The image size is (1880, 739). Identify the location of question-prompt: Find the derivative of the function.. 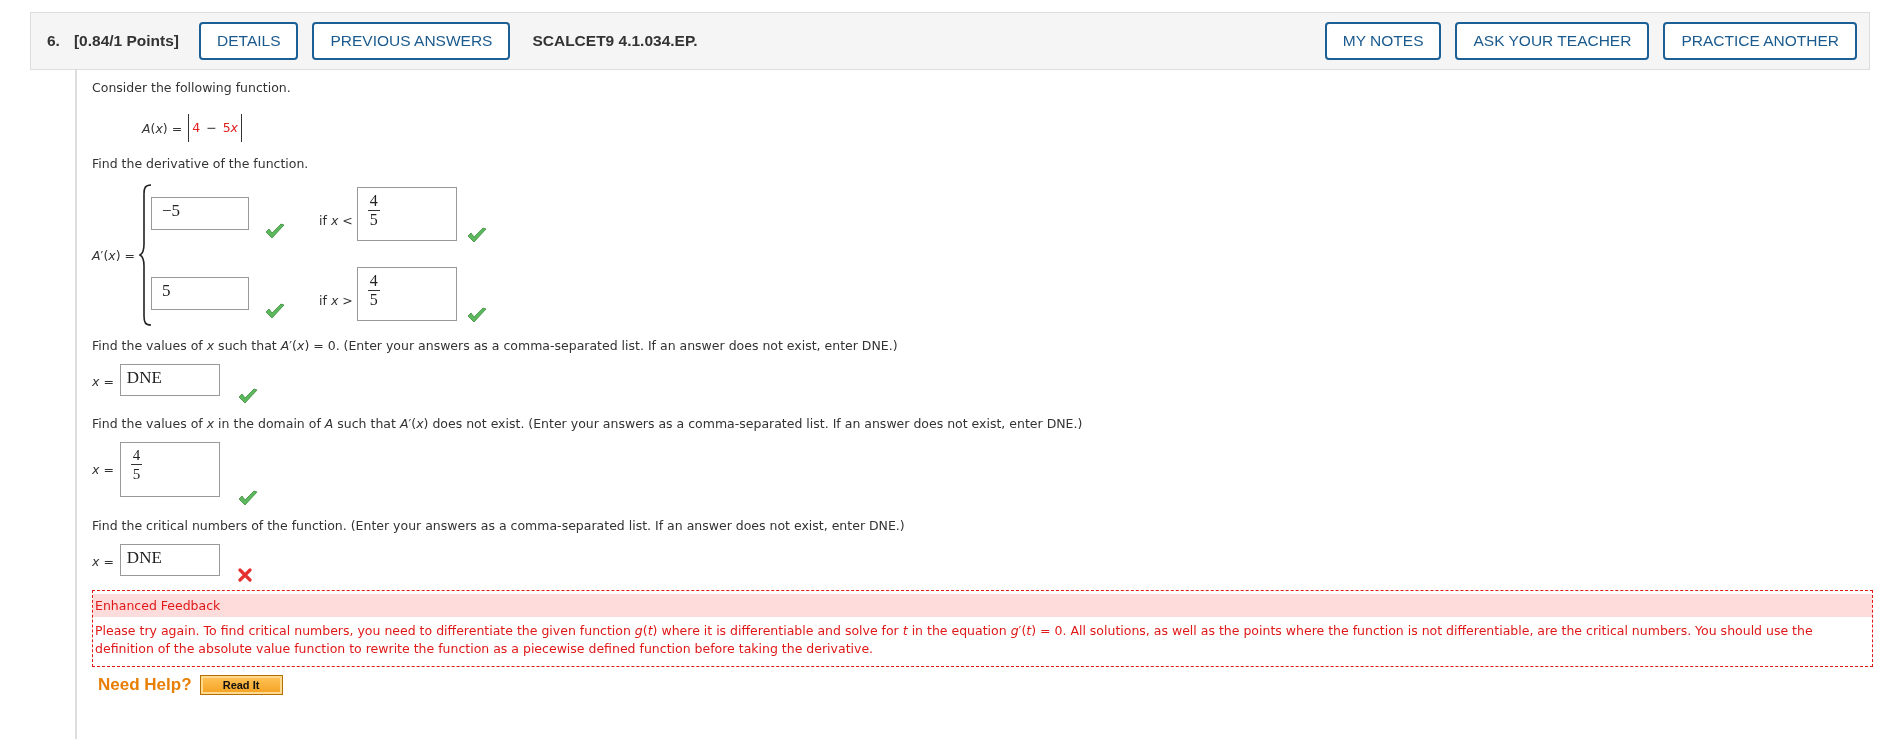
(201, 164).